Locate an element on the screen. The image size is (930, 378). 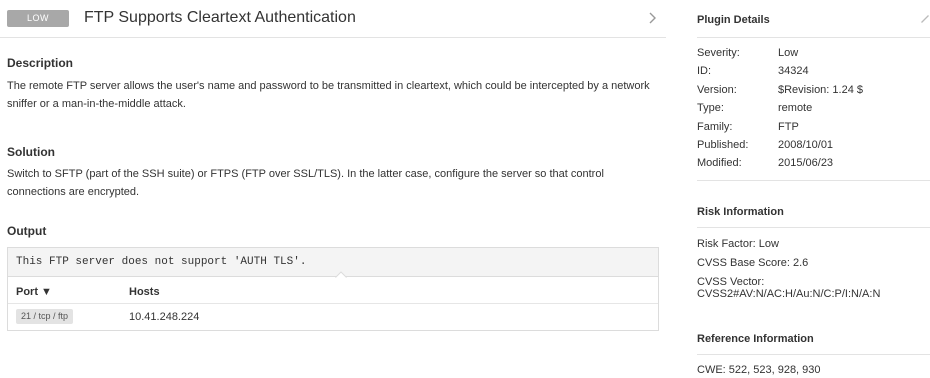
description-heading: Description is located at coordinates (40, 63).